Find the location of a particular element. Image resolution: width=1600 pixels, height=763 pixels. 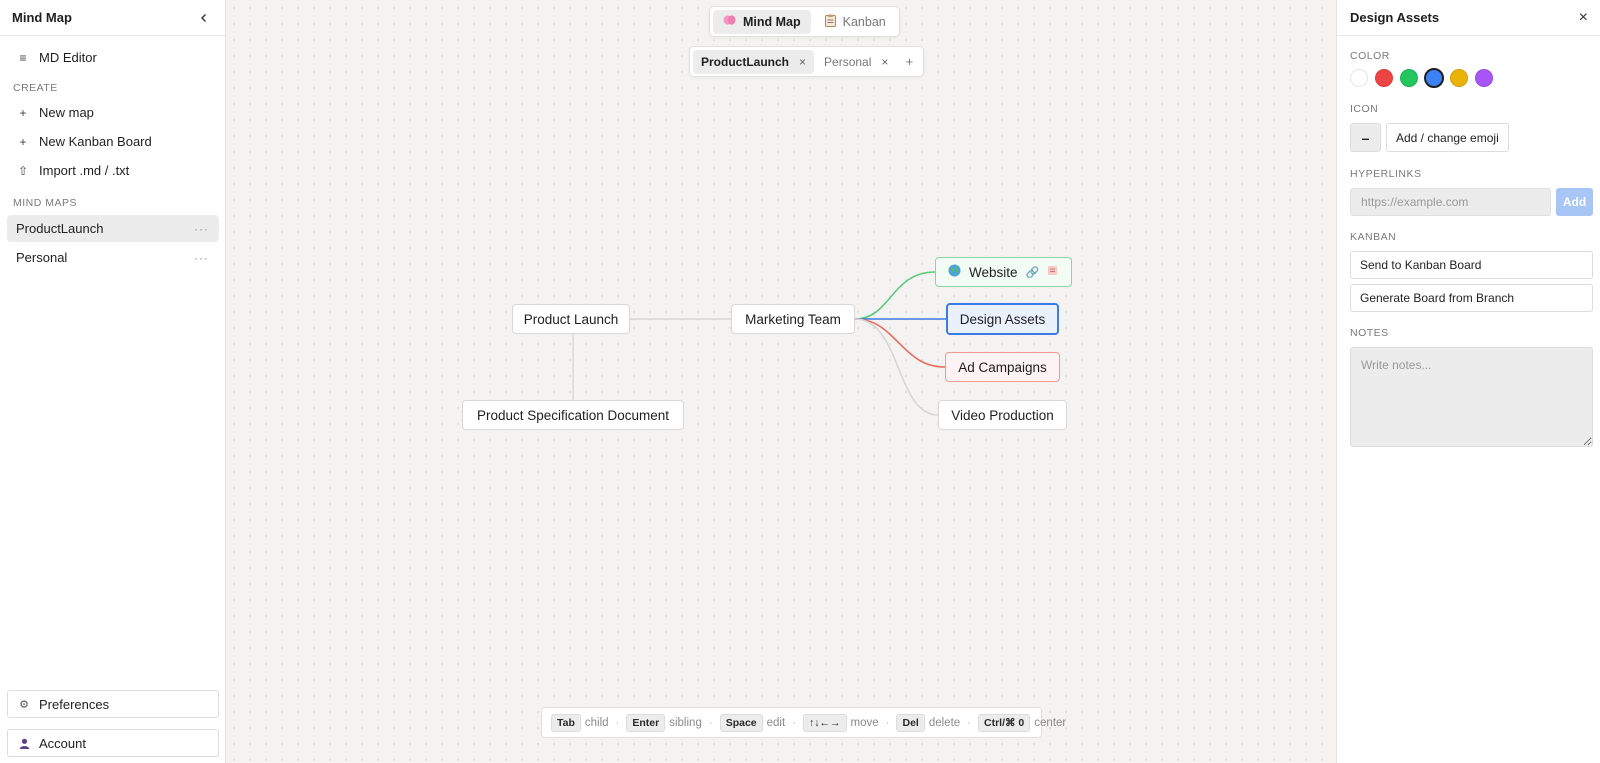

sidebar-item-label: New map is located at coordinates (66, 112).